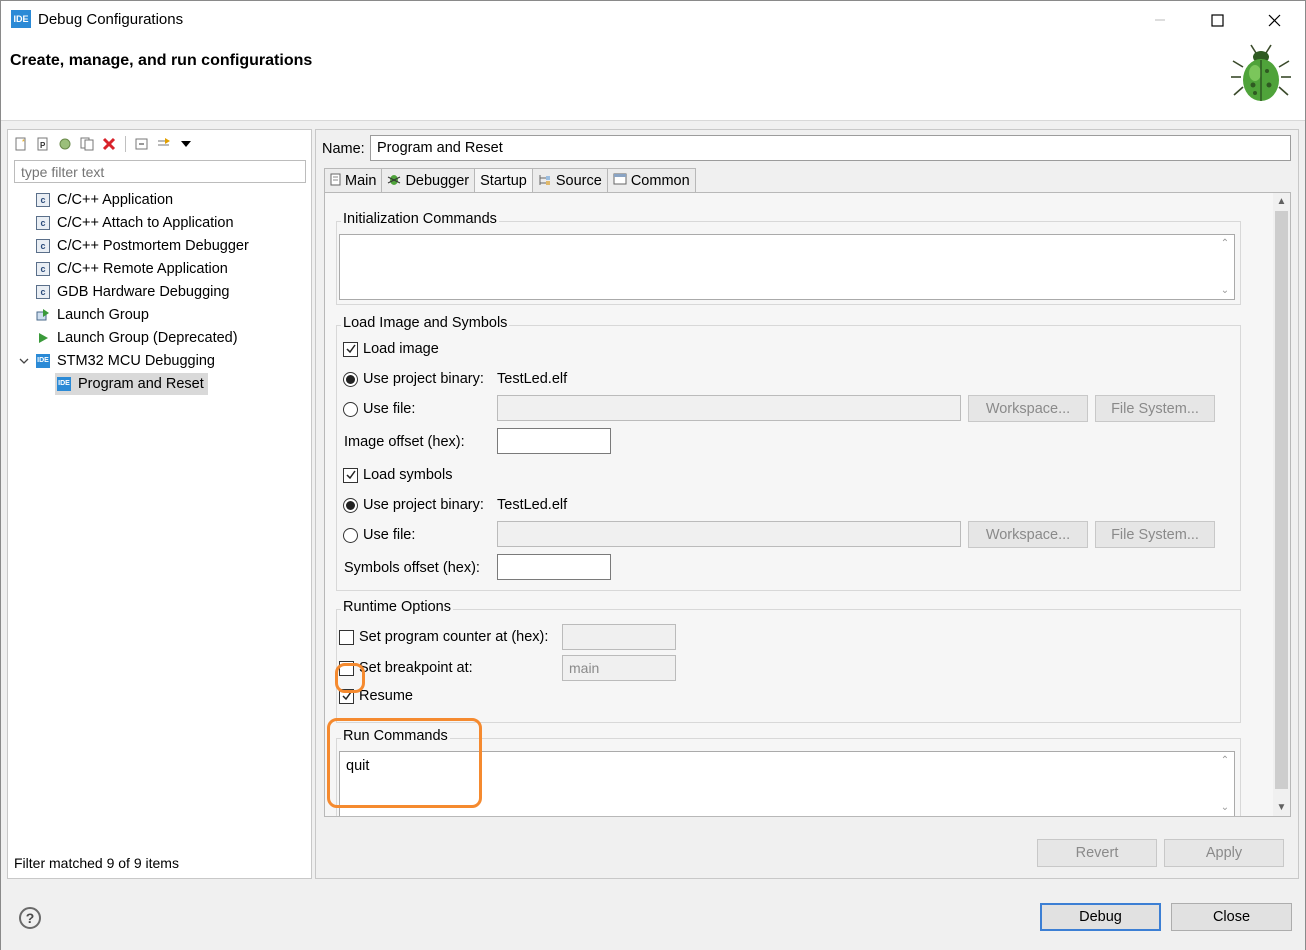  I want to click on tree-item-gdb-hardware: c GDB Hardware Debugging, so click(132, 292).